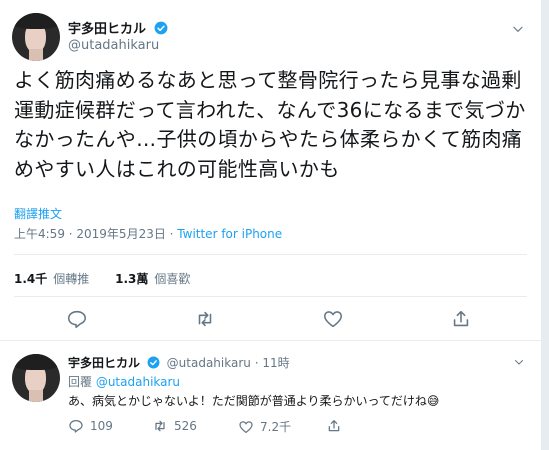 This screenshot has width=549, height=450. I want to click on replying-to: 回覆 @utadahikaru, so click(124, 381).